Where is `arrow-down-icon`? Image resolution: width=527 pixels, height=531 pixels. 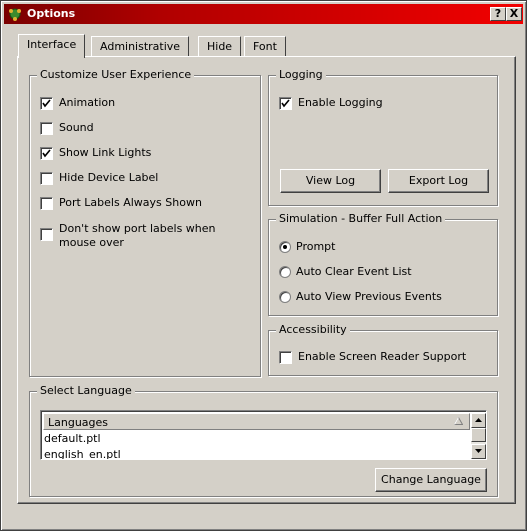
arrow-down-icon is located at coordinates (478, 451).